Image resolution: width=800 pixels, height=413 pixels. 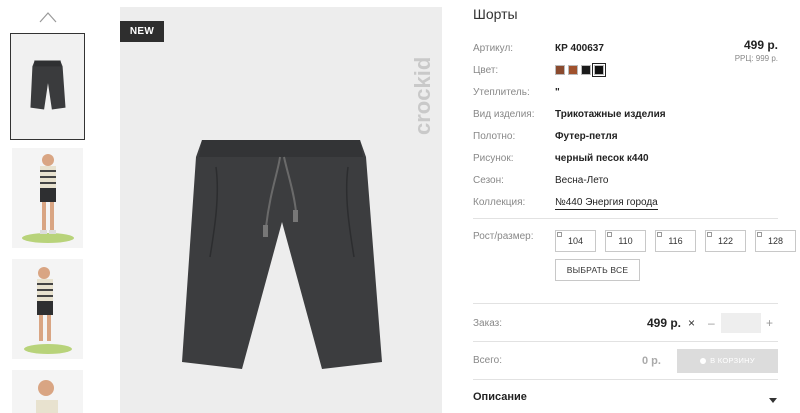 I want to click on item-type-label: Вид изделия:, so click(x=504, y=114).